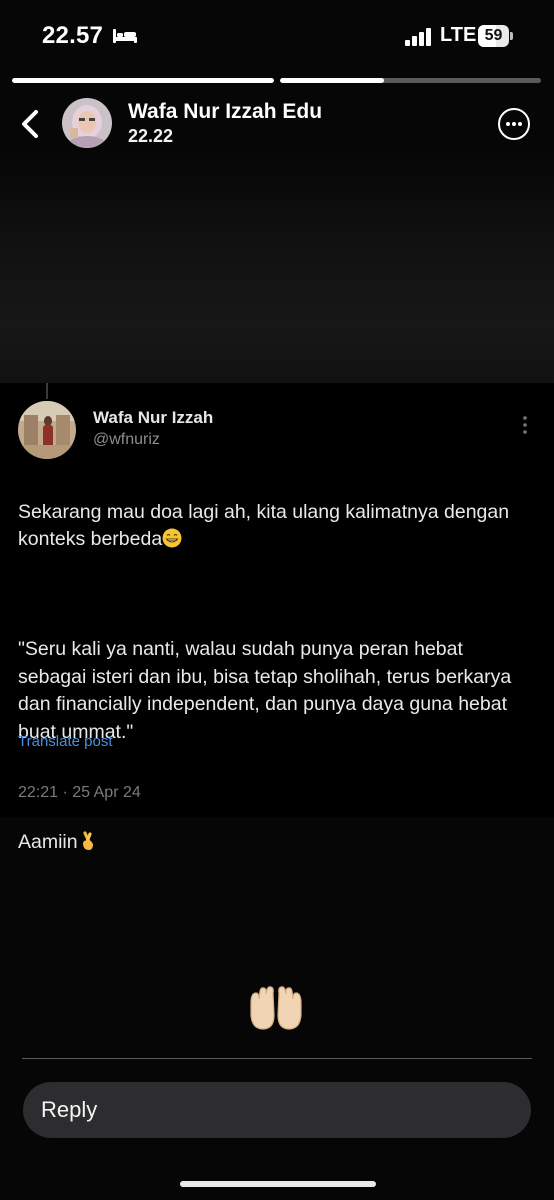  Describe the element at coordinates (418, 37) in the screenshot. I see `signal-icon` at that location.